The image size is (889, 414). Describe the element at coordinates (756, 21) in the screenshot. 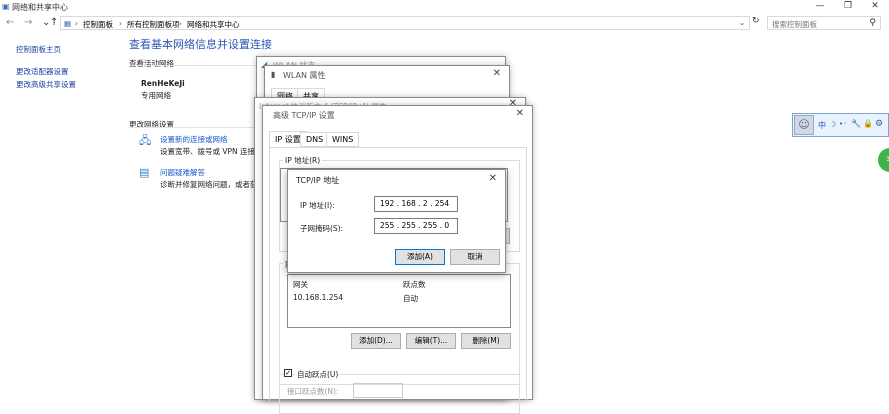

I see `refresh-icon: ↻` at that location.